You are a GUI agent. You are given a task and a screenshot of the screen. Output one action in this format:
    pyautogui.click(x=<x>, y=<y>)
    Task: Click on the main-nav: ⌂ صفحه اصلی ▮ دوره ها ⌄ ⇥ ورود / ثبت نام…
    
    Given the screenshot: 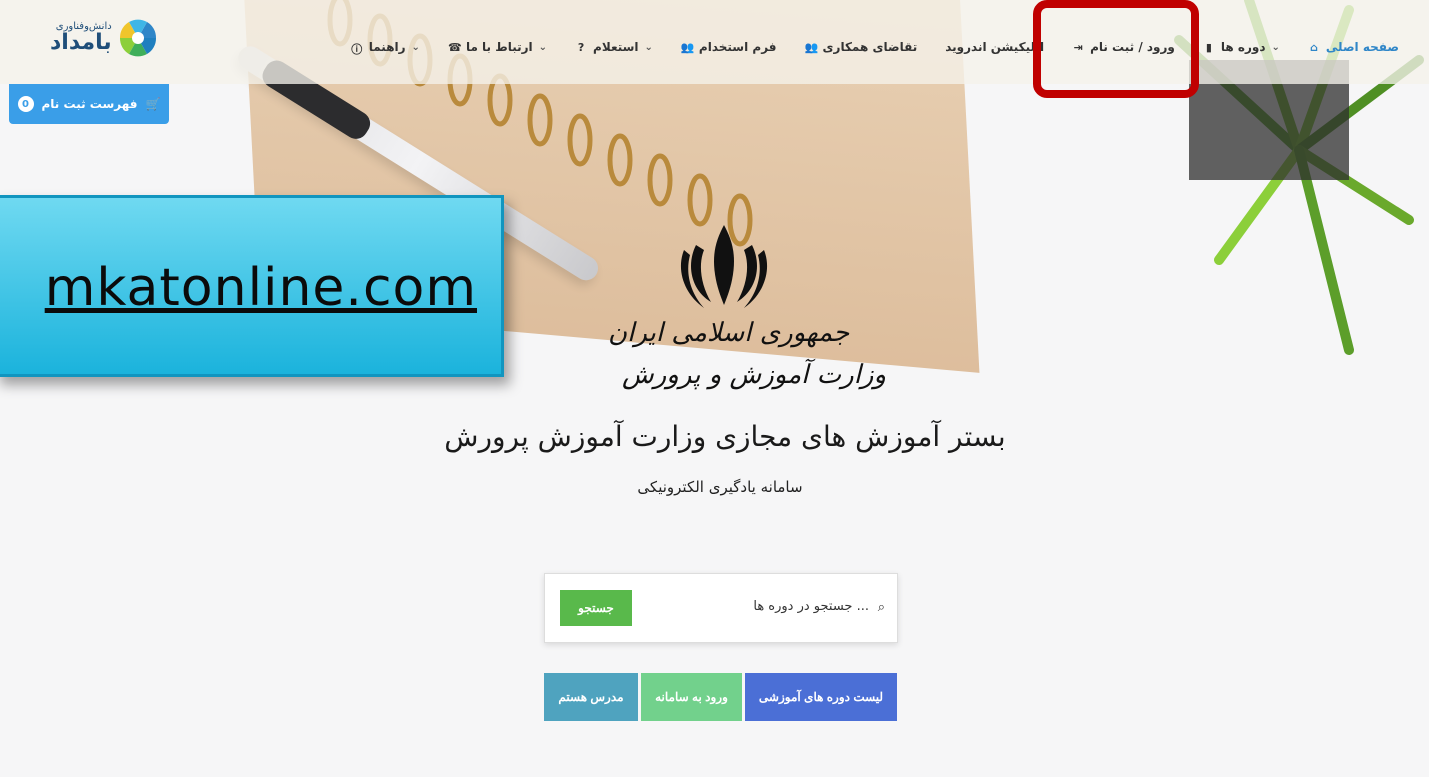 What is the action you would take?
    pyautogui.click(x=861, y=48)
    